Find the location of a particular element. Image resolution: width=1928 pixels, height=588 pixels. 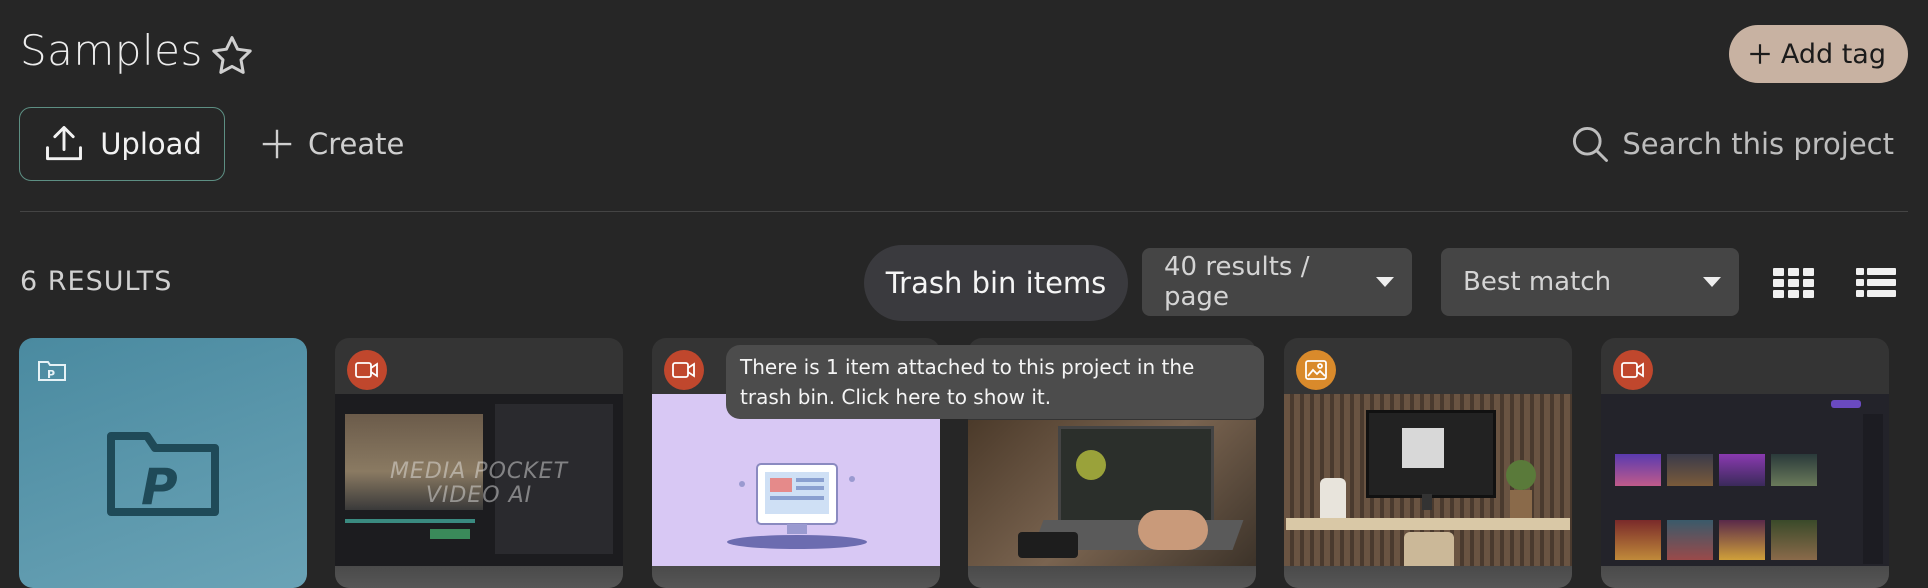

upload-button: Upload is located at coordinates (122, 144).